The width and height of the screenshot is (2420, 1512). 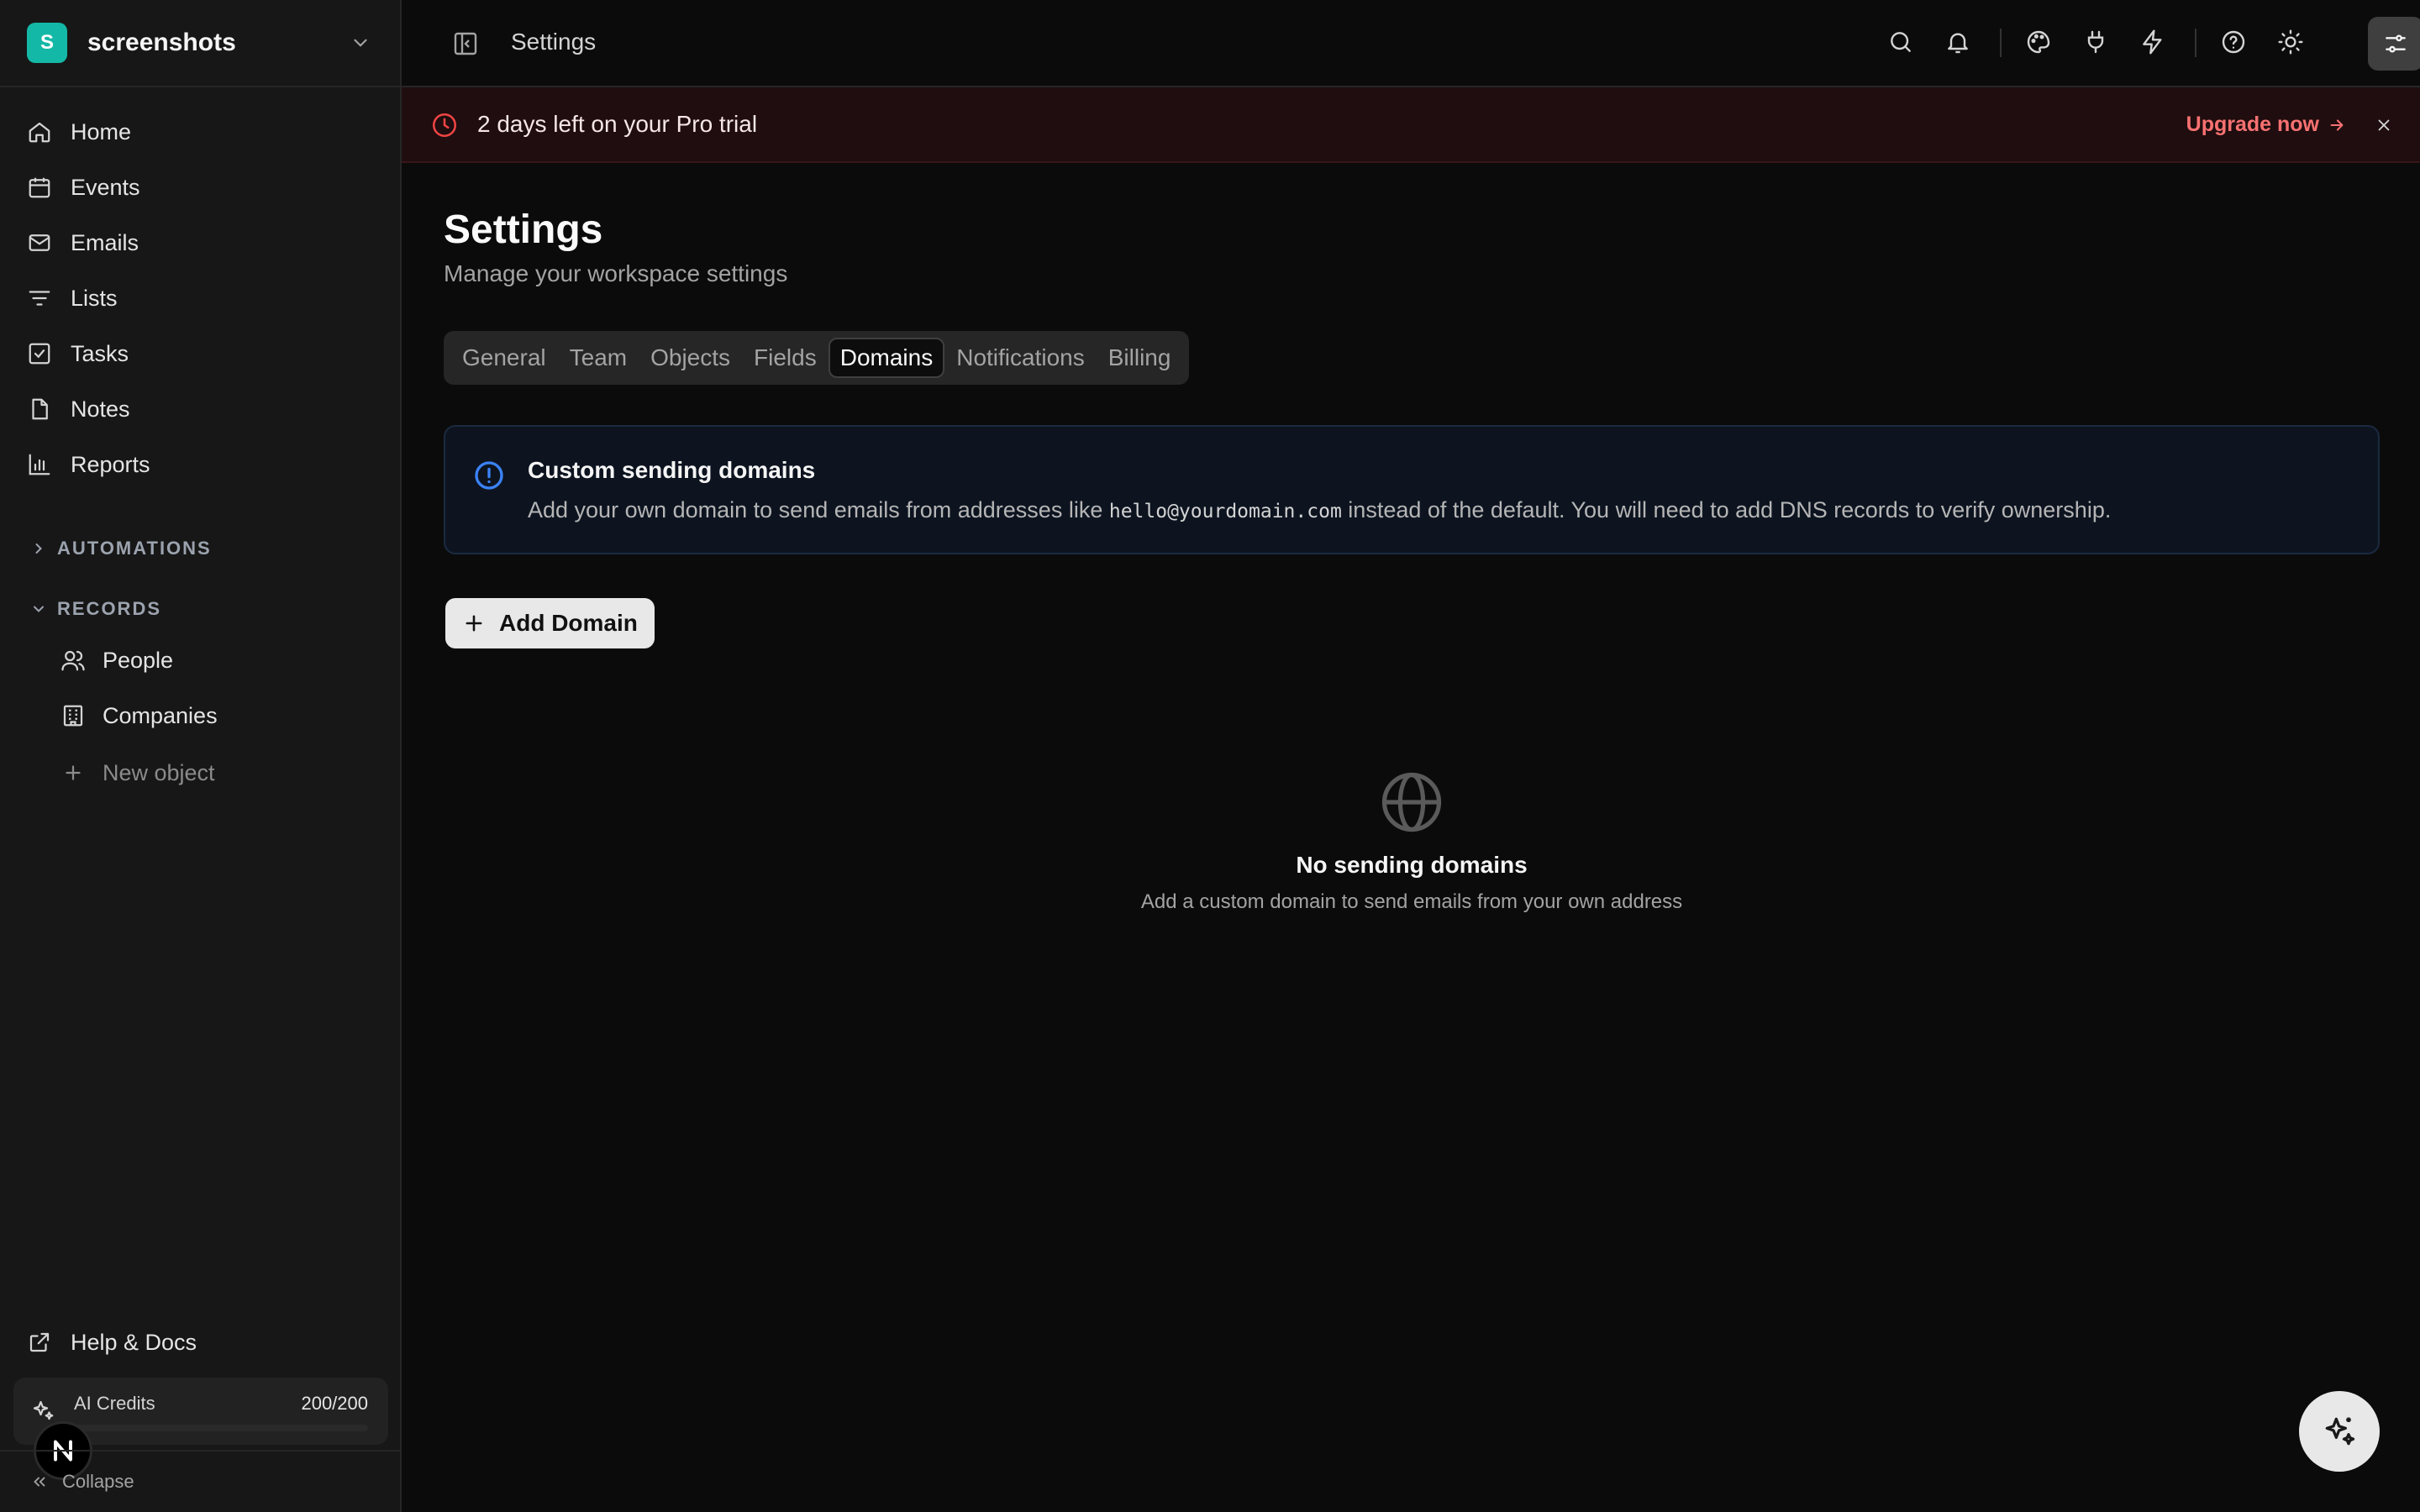 What do you see at coordinates (49, 242) in the screenshot?
I see `mail-icon` at bounding box center [49, 242].